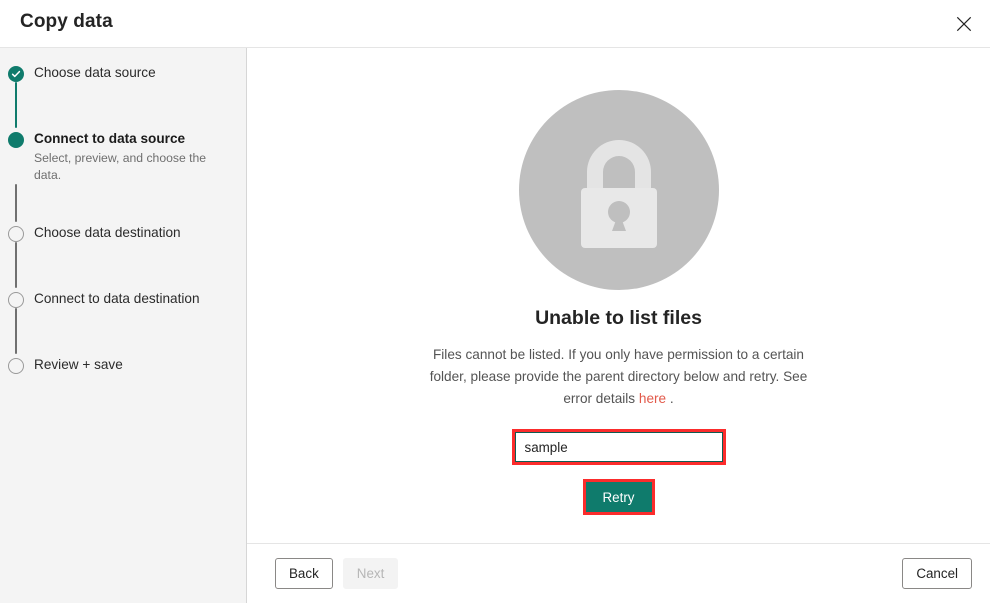  I want to click on sidebar-item-label: Connect to data source, so click(110, 138).